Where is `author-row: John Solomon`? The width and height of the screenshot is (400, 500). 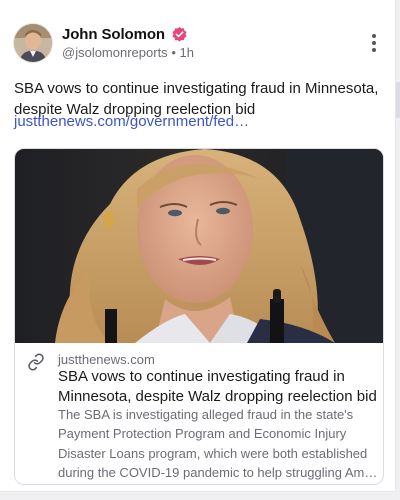
author-row: John Solomon is located at coordinates (125, 34).